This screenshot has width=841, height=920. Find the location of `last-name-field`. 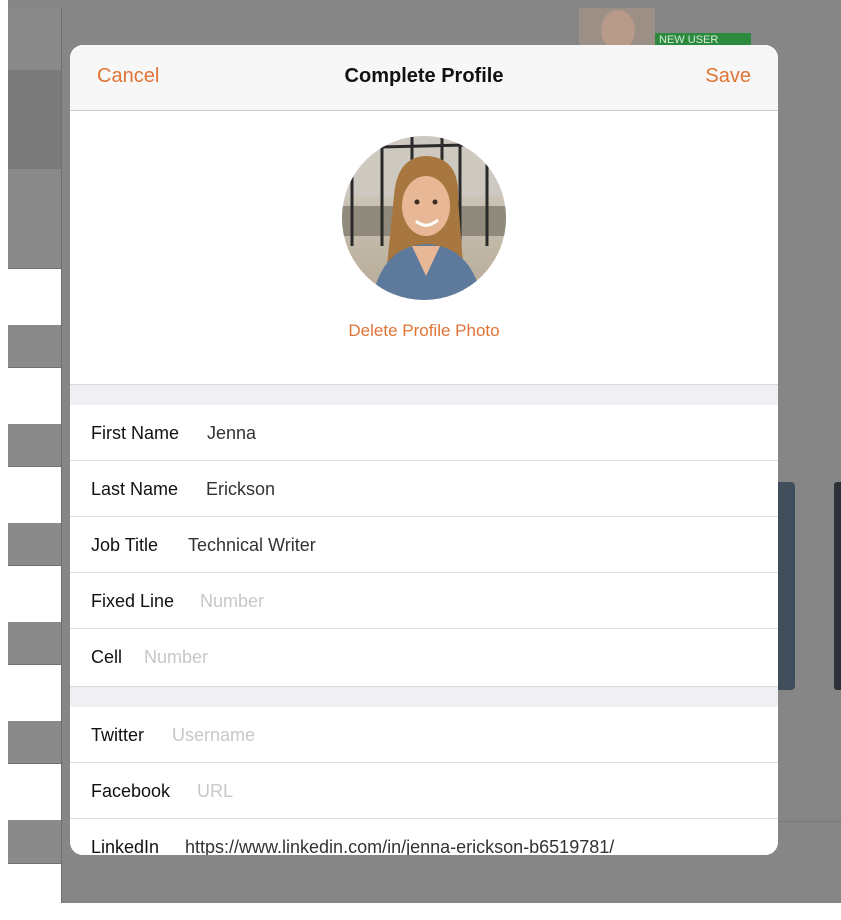

last-name-field is located at coordinates (466, 489).